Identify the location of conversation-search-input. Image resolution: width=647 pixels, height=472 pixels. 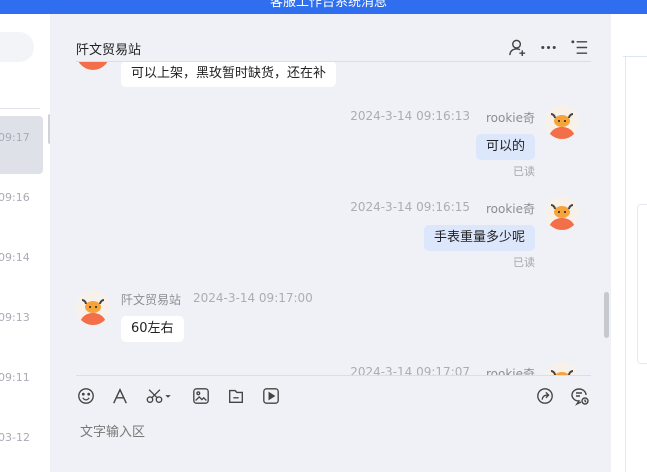
(17, 47).